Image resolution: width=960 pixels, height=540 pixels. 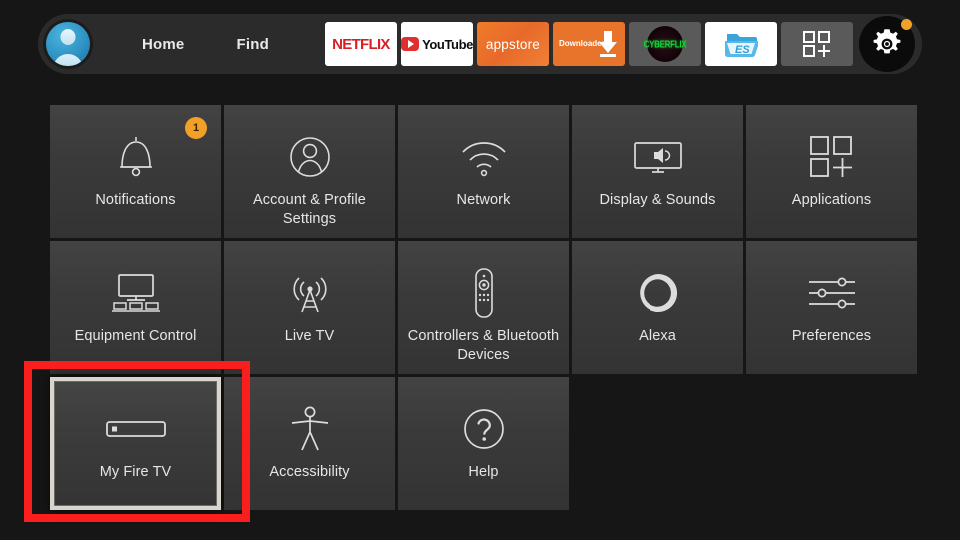 I want to click on settings-tile-account-profile: Account & Profile Settings, so click(x=309, y=171).